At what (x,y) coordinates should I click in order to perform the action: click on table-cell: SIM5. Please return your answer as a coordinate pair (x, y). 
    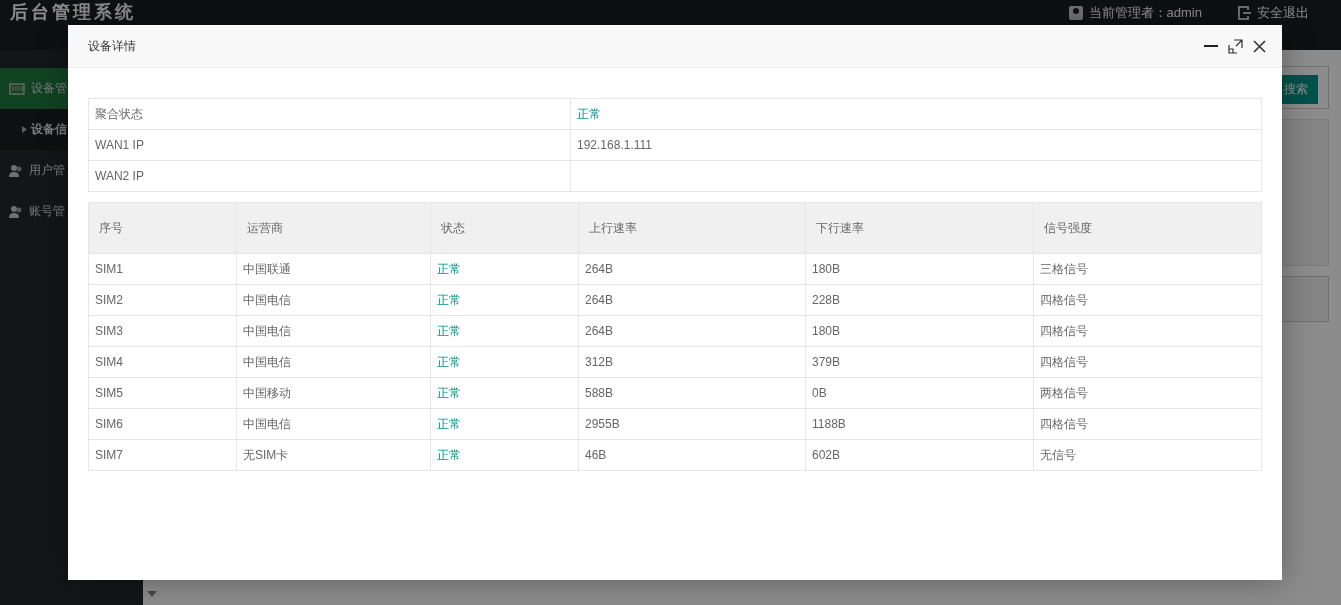
    Looking at the image, I should click on (162, 393).